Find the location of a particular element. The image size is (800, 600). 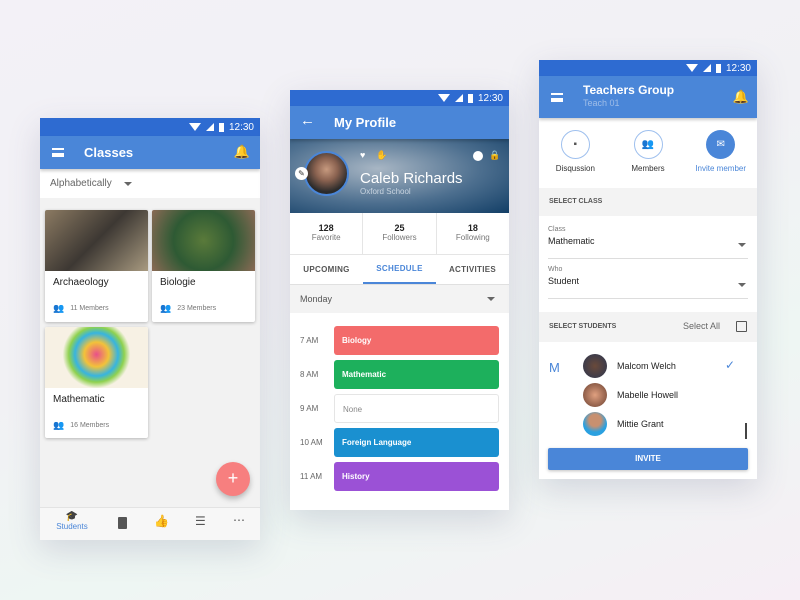

field-value: Mathematic is located at coordinates (571, 241).